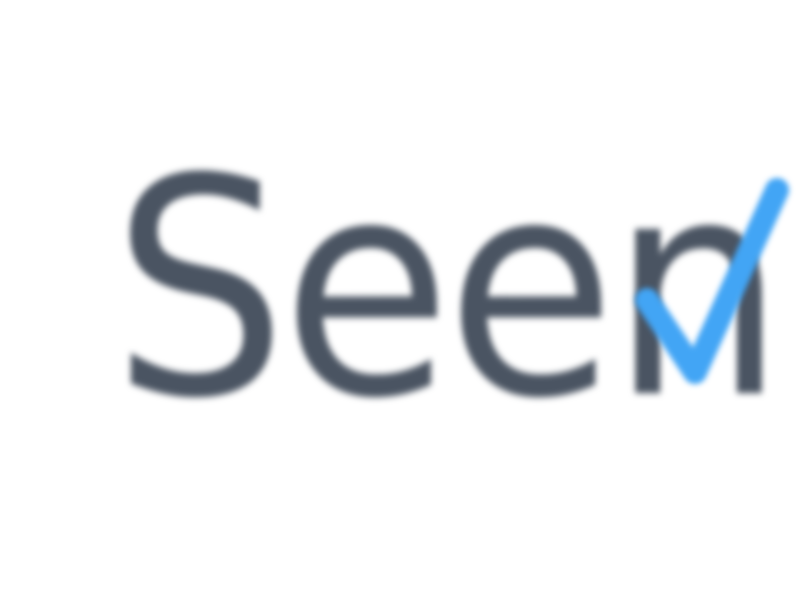 This screenshot has height=600, width=800. What do you see at coordinates (712, 277) in the screenshot?
I see `check-icon` at bounding box center [712, 277].